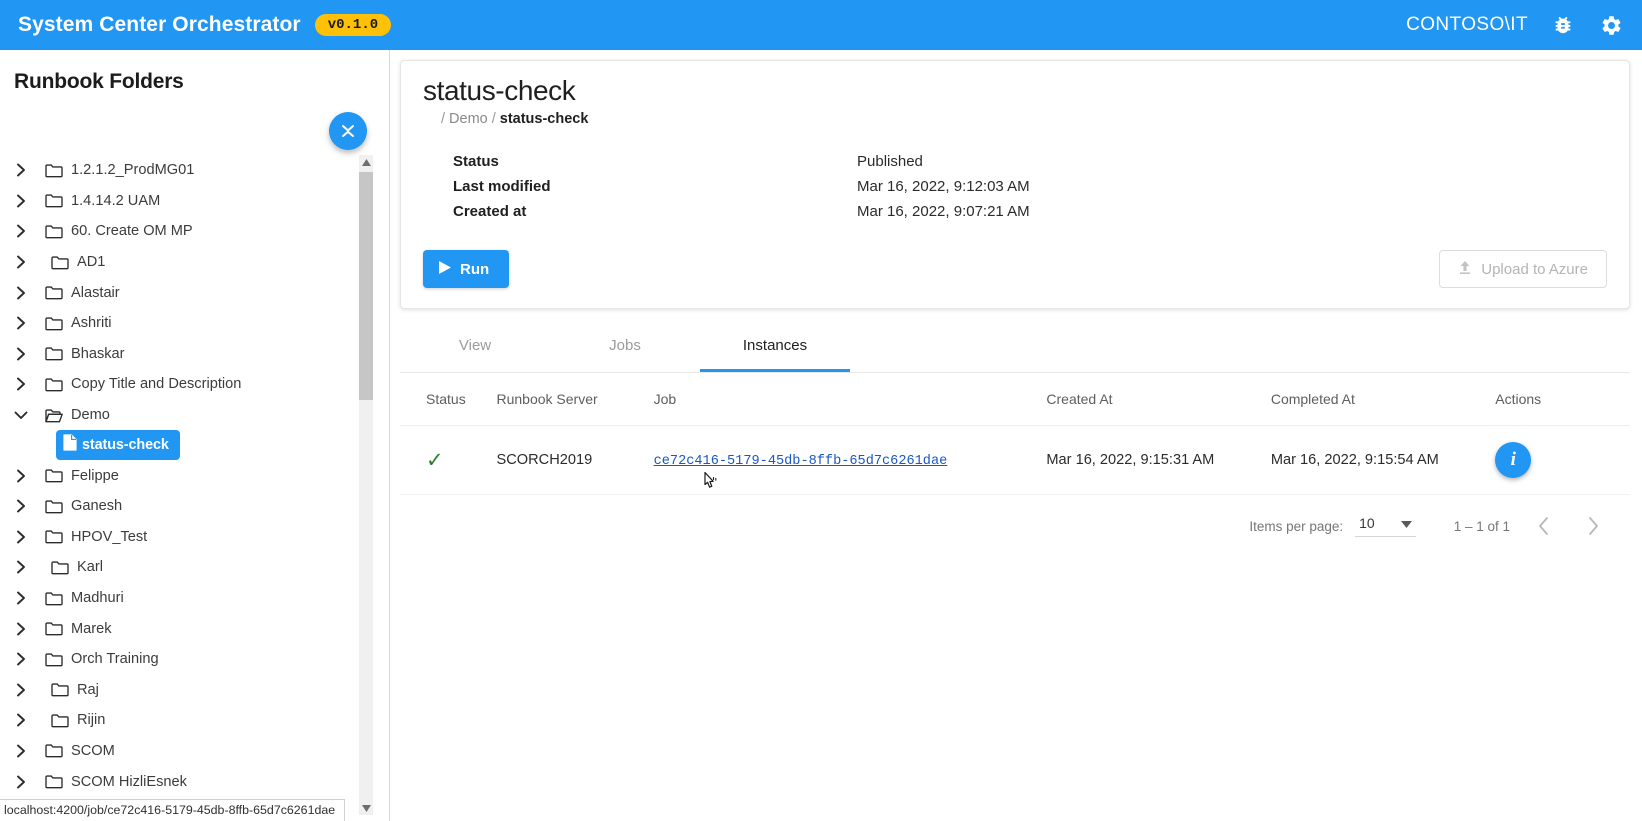 This screenshot has height=821, width=1642. What do you see at coordinates (156, 384) in the screenshot?
I see `tree-folder-label: Copy Title and Description` at bounding box center [156, 384].